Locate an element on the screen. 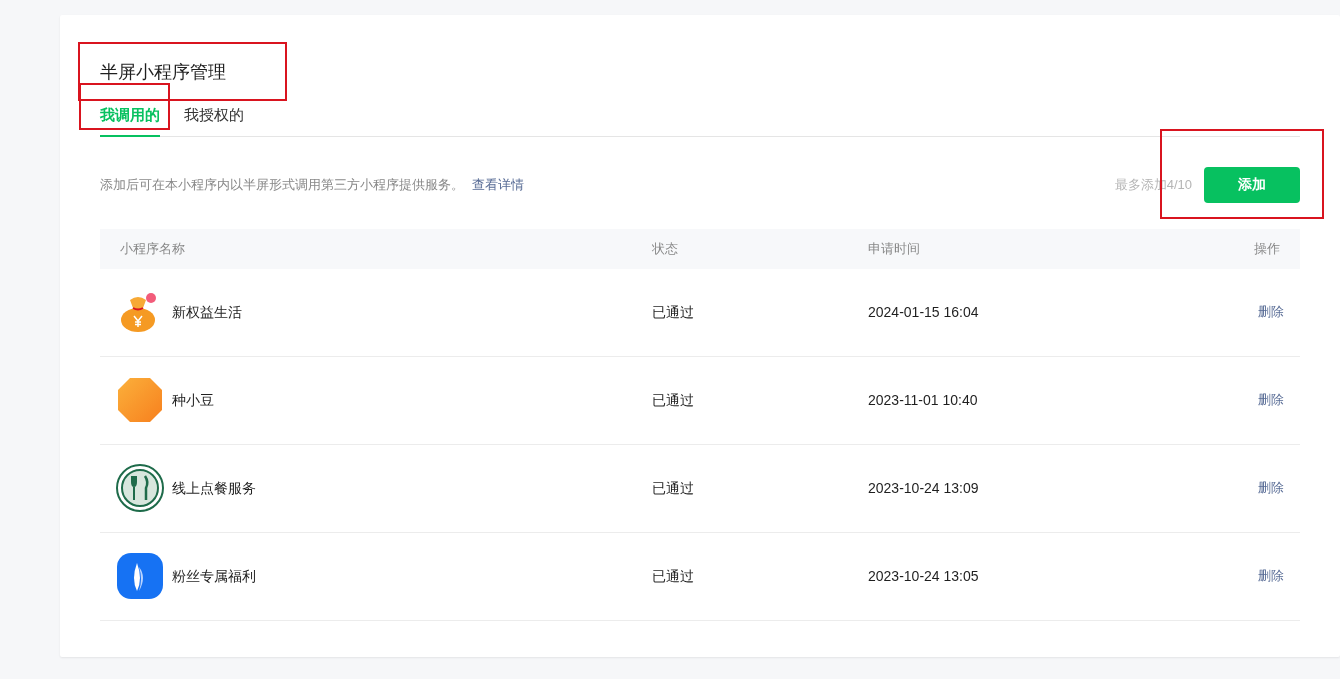 The image size is (1340, 679). app-name: 粉丝专属福利 is located at coordinates (214, 576).